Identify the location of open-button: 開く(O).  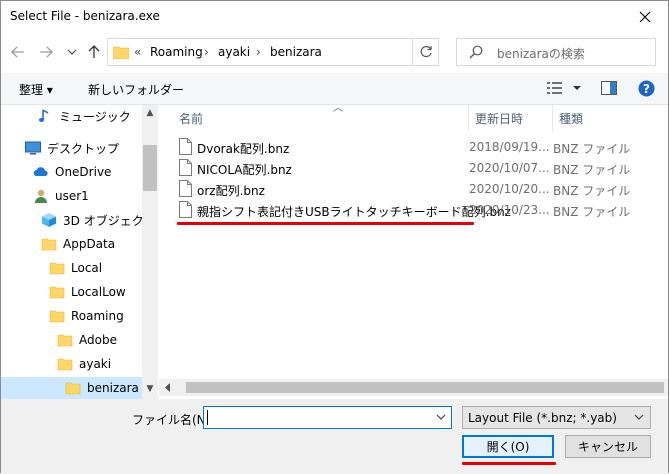
(508, 446).